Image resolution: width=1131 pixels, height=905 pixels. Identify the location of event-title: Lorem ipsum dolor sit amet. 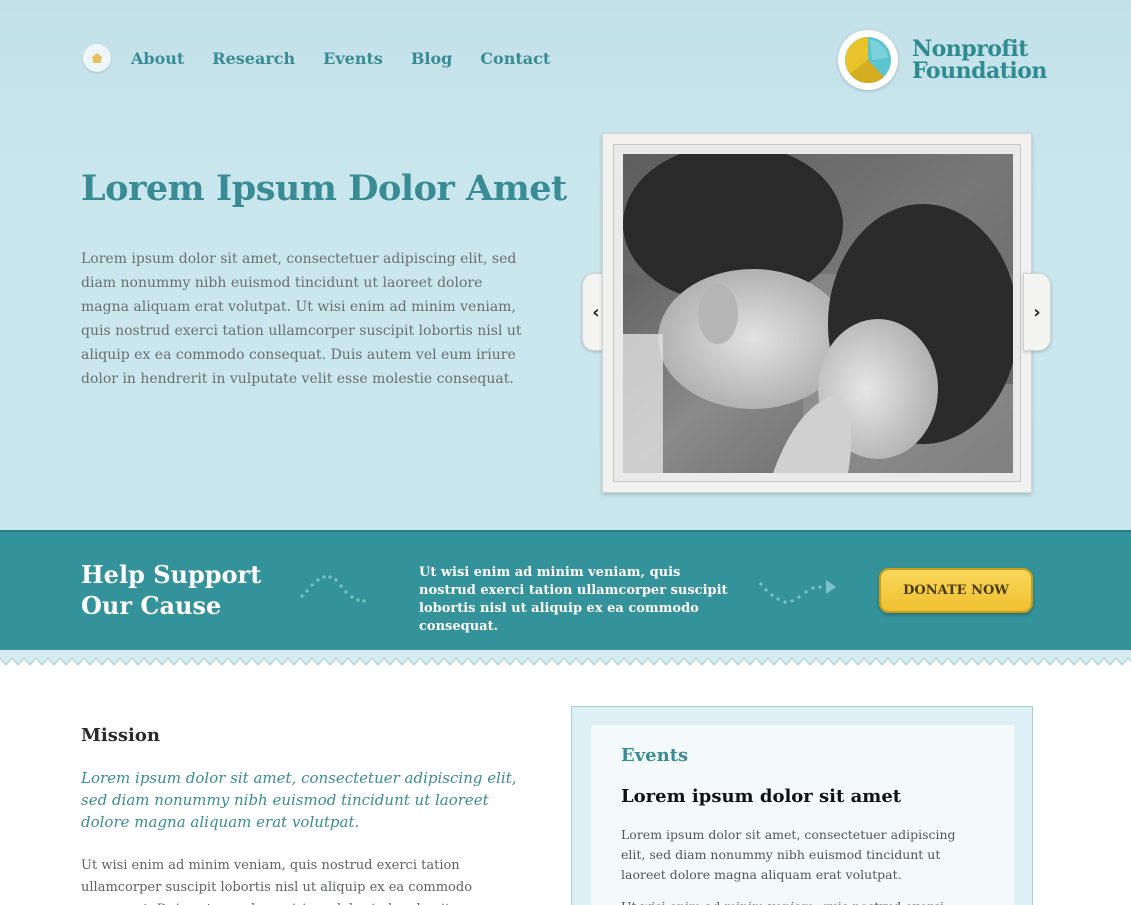
(761, 796).